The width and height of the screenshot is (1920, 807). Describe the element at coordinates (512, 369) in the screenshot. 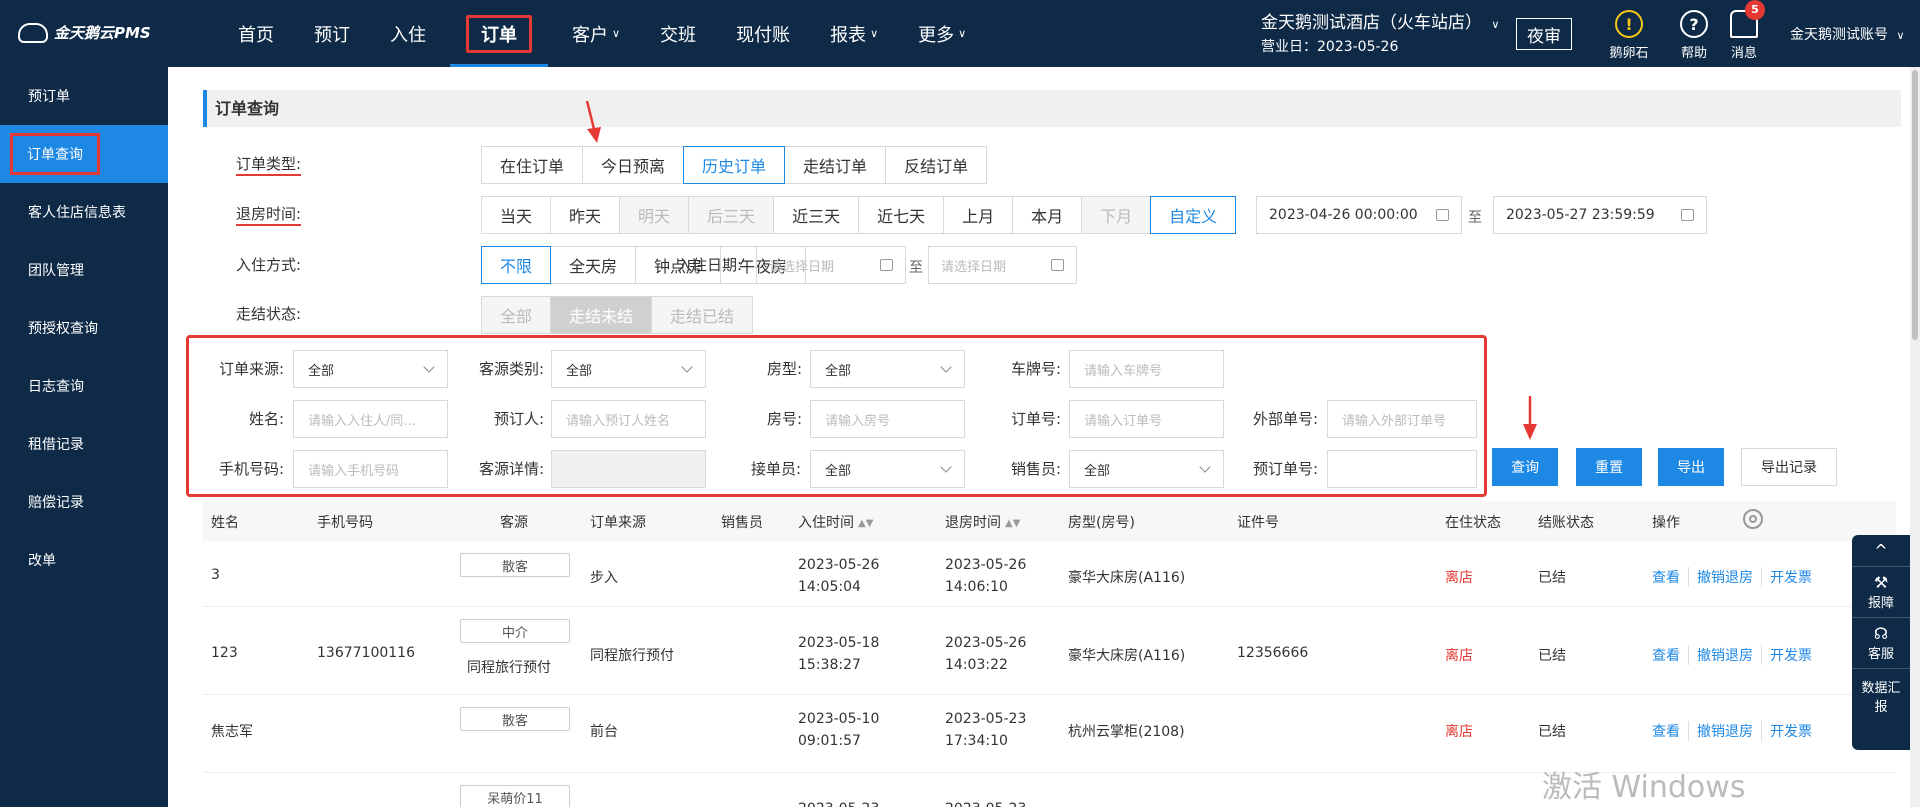

I see `guest-type-label: 客源类别:` at that location.